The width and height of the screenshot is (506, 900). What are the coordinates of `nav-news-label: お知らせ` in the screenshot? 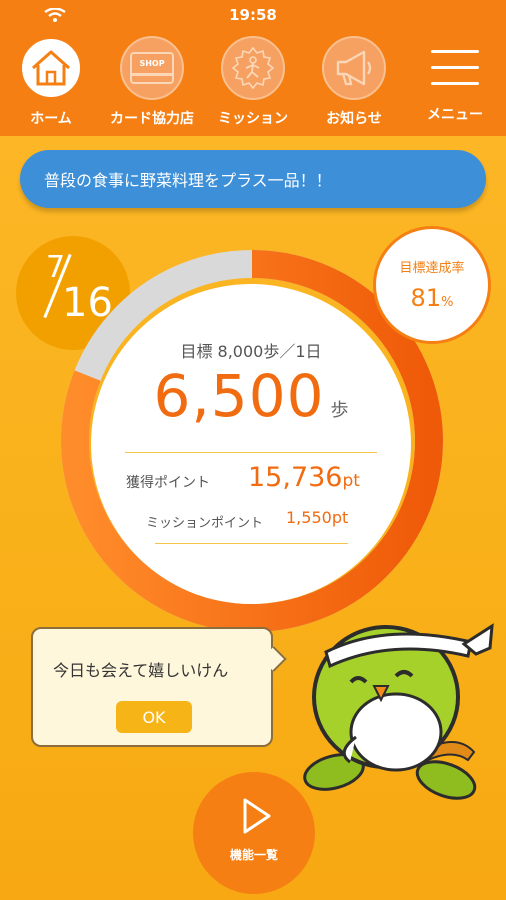 It's located at (354, 119).